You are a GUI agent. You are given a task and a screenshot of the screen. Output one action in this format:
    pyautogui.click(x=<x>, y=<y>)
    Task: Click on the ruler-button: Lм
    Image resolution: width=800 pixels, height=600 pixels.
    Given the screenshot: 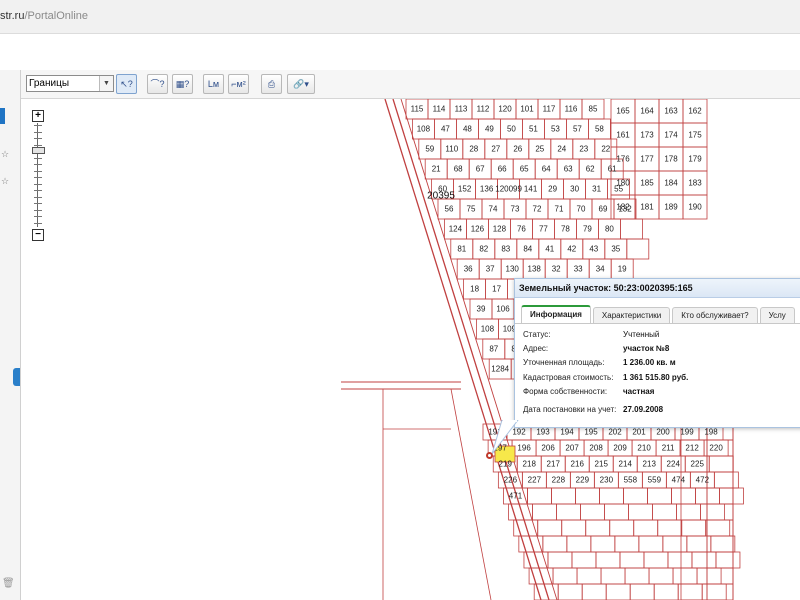 What is the action you would take?
    pyautogui.click(x=213, y=84)
    